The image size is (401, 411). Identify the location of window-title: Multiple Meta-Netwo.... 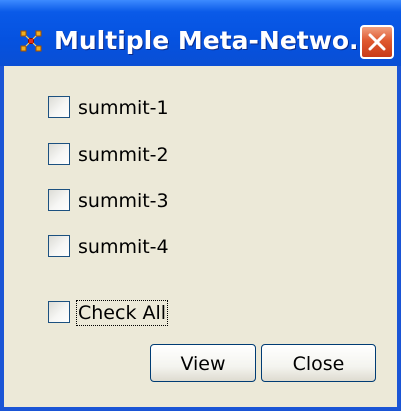
(216, 40).